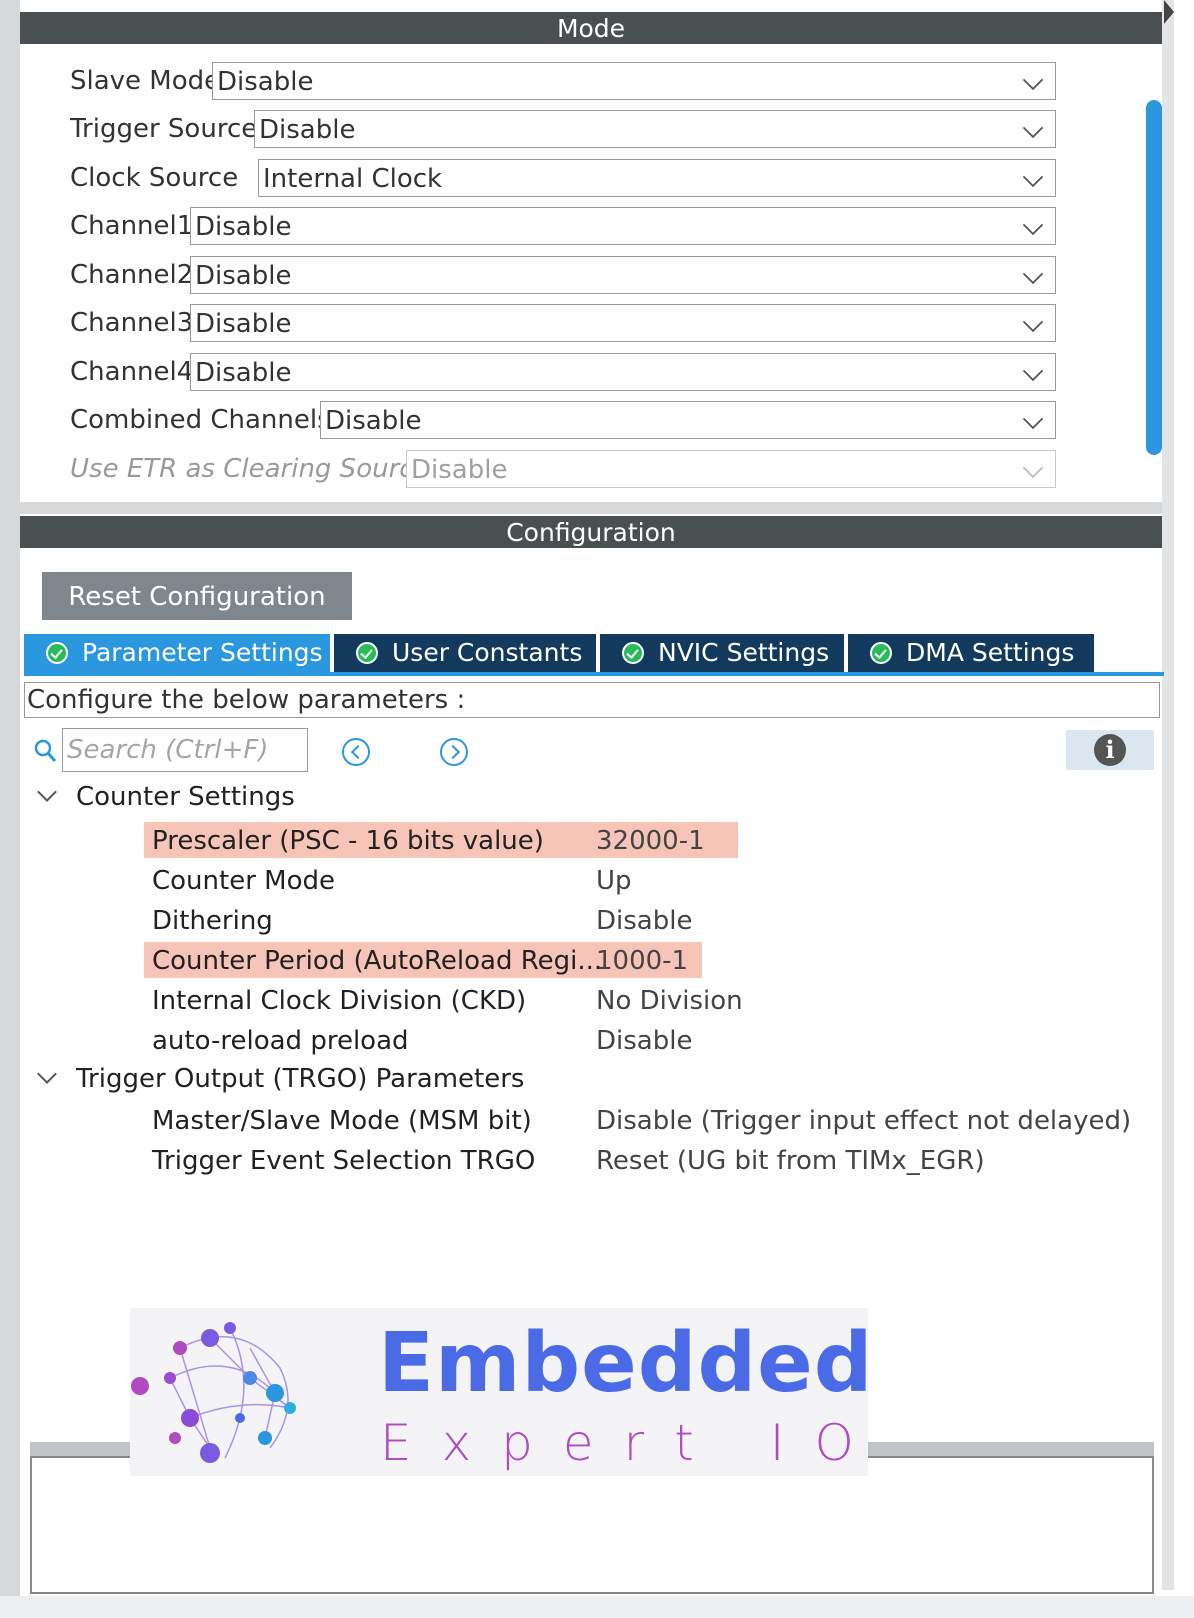 This screenshot has width=1194, height=1618. I want to click on info-icon: i, so click(1110, 750).